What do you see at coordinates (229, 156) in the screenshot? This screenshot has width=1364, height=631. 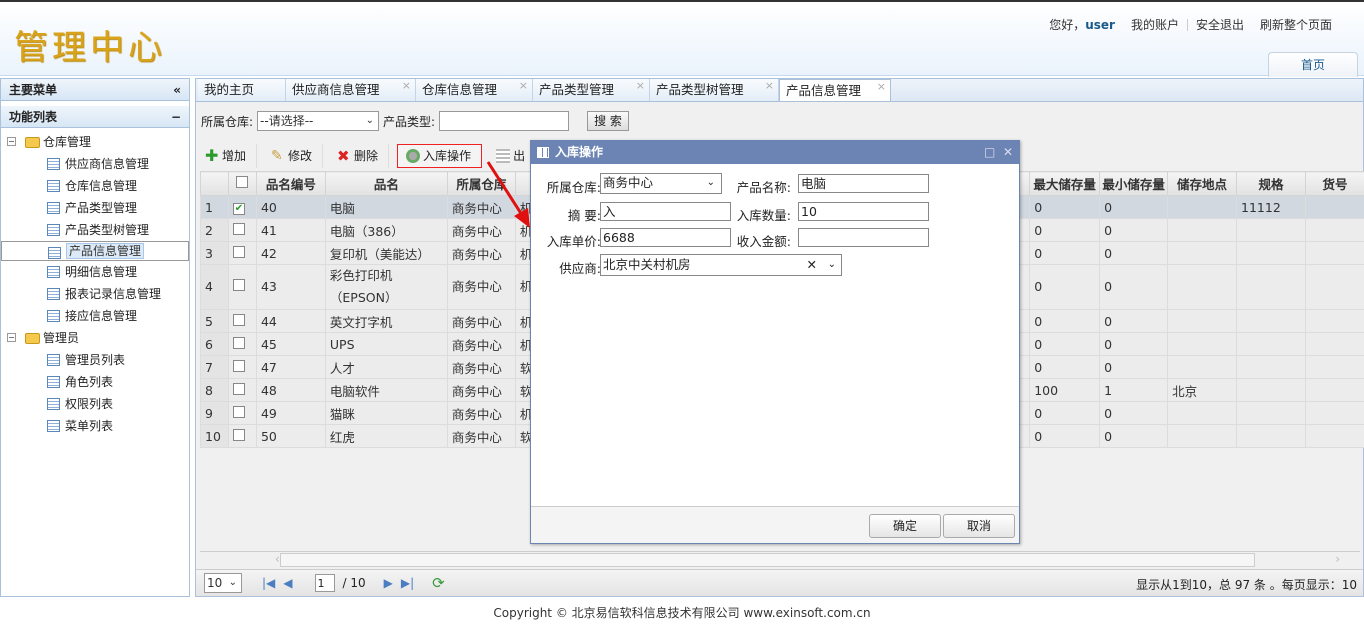 I see `add-button: ✚ 增加` at bounding box center [229, 156].